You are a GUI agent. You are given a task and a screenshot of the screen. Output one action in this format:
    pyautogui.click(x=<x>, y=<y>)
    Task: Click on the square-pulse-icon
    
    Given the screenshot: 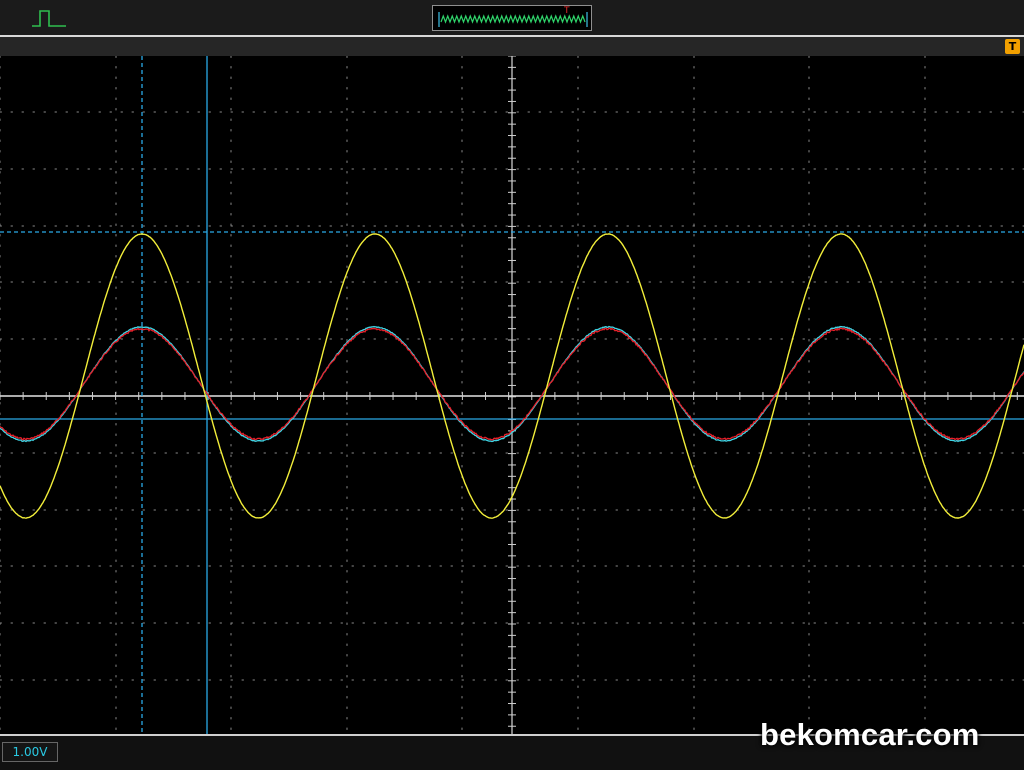 What is the action you would take?
    pyautogui.click(x=50, y=18)
    